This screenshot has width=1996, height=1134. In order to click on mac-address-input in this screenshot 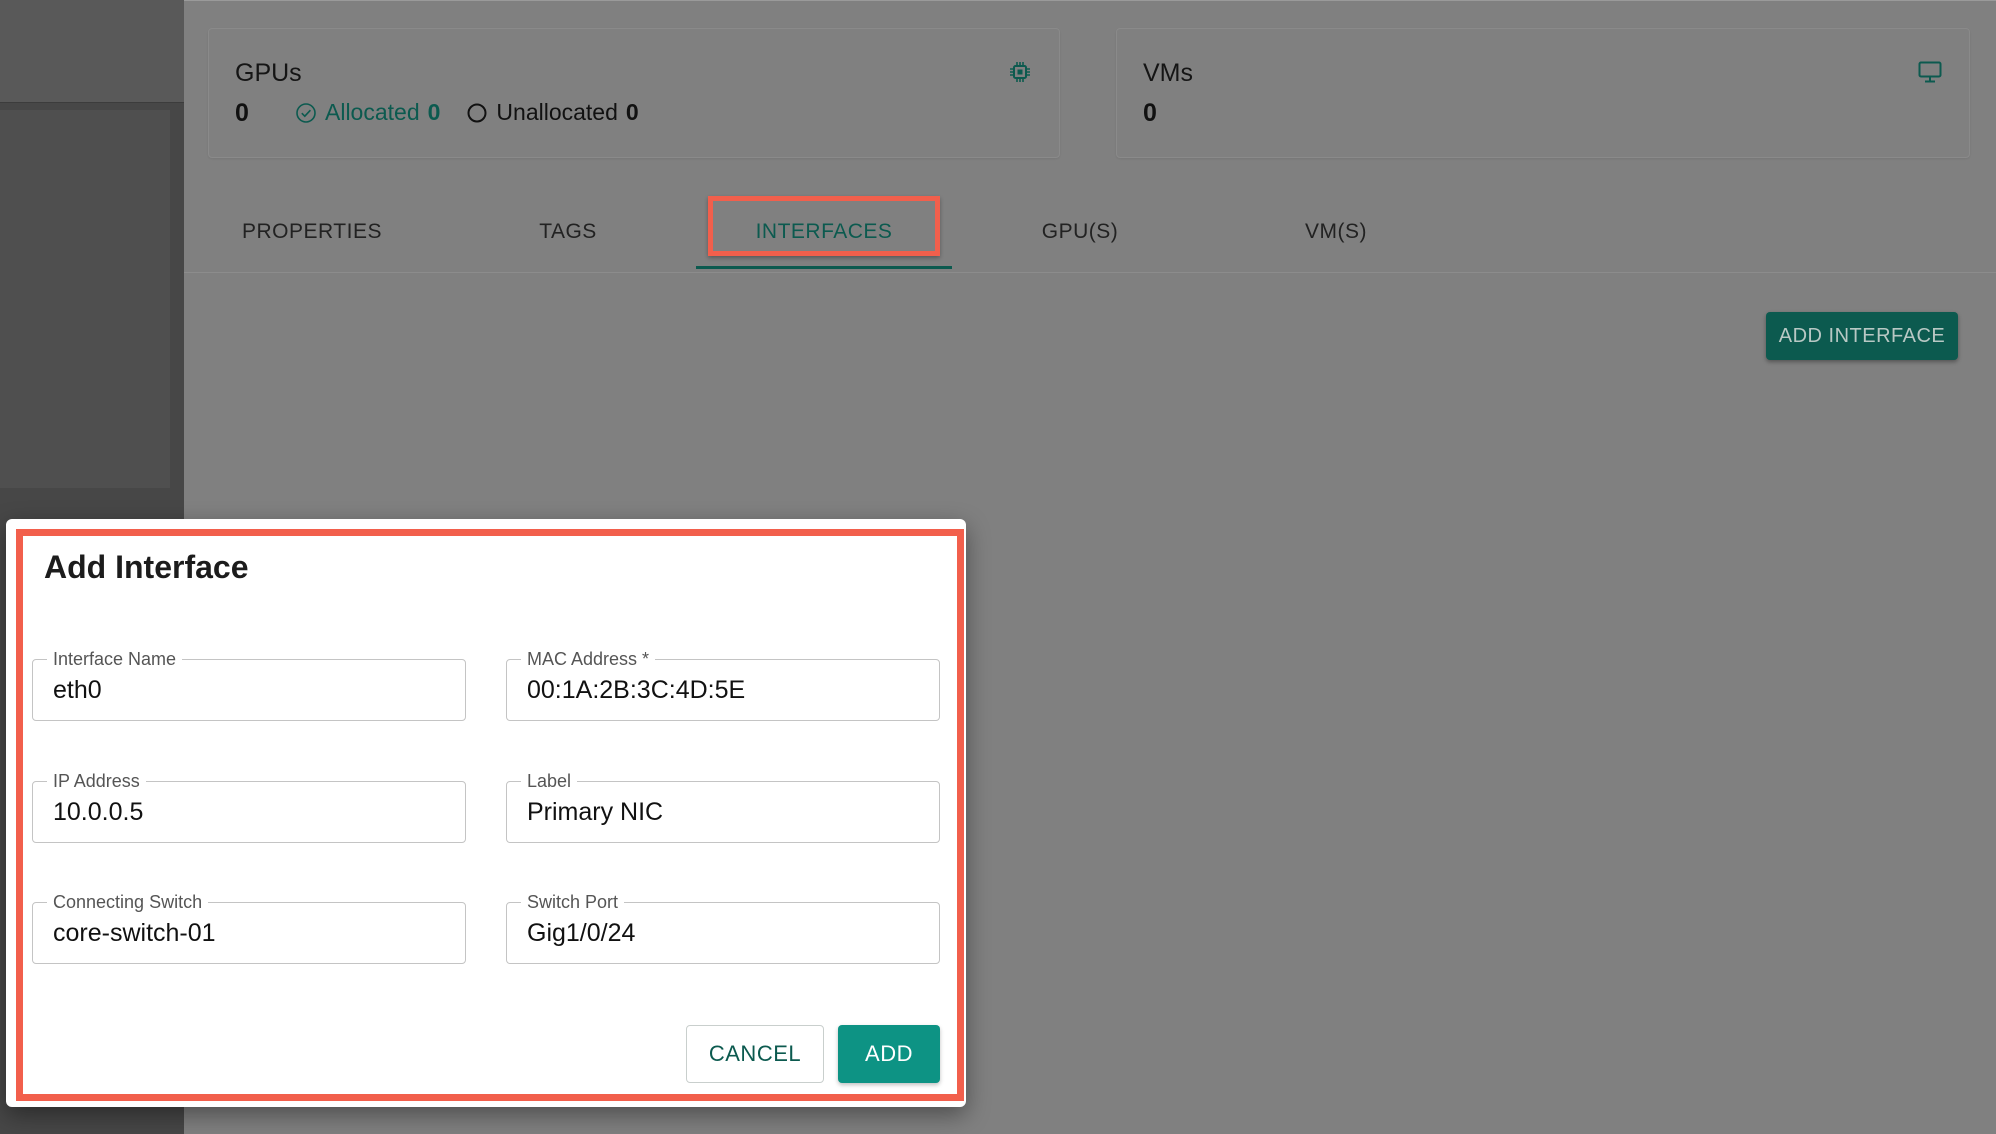, I will do `click(722, 690)`.